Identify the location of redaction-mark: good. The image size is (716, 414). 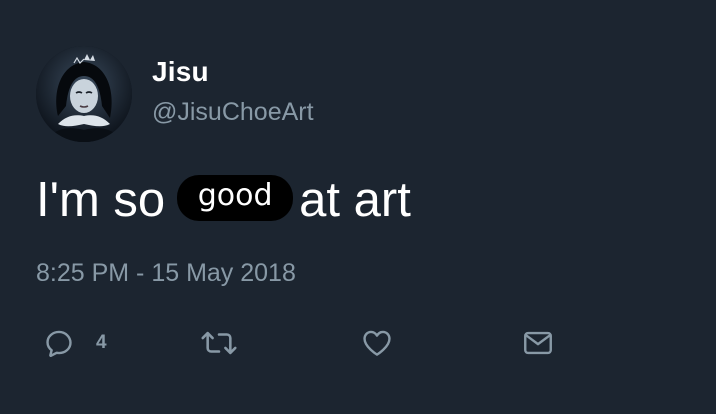
(235, 198).